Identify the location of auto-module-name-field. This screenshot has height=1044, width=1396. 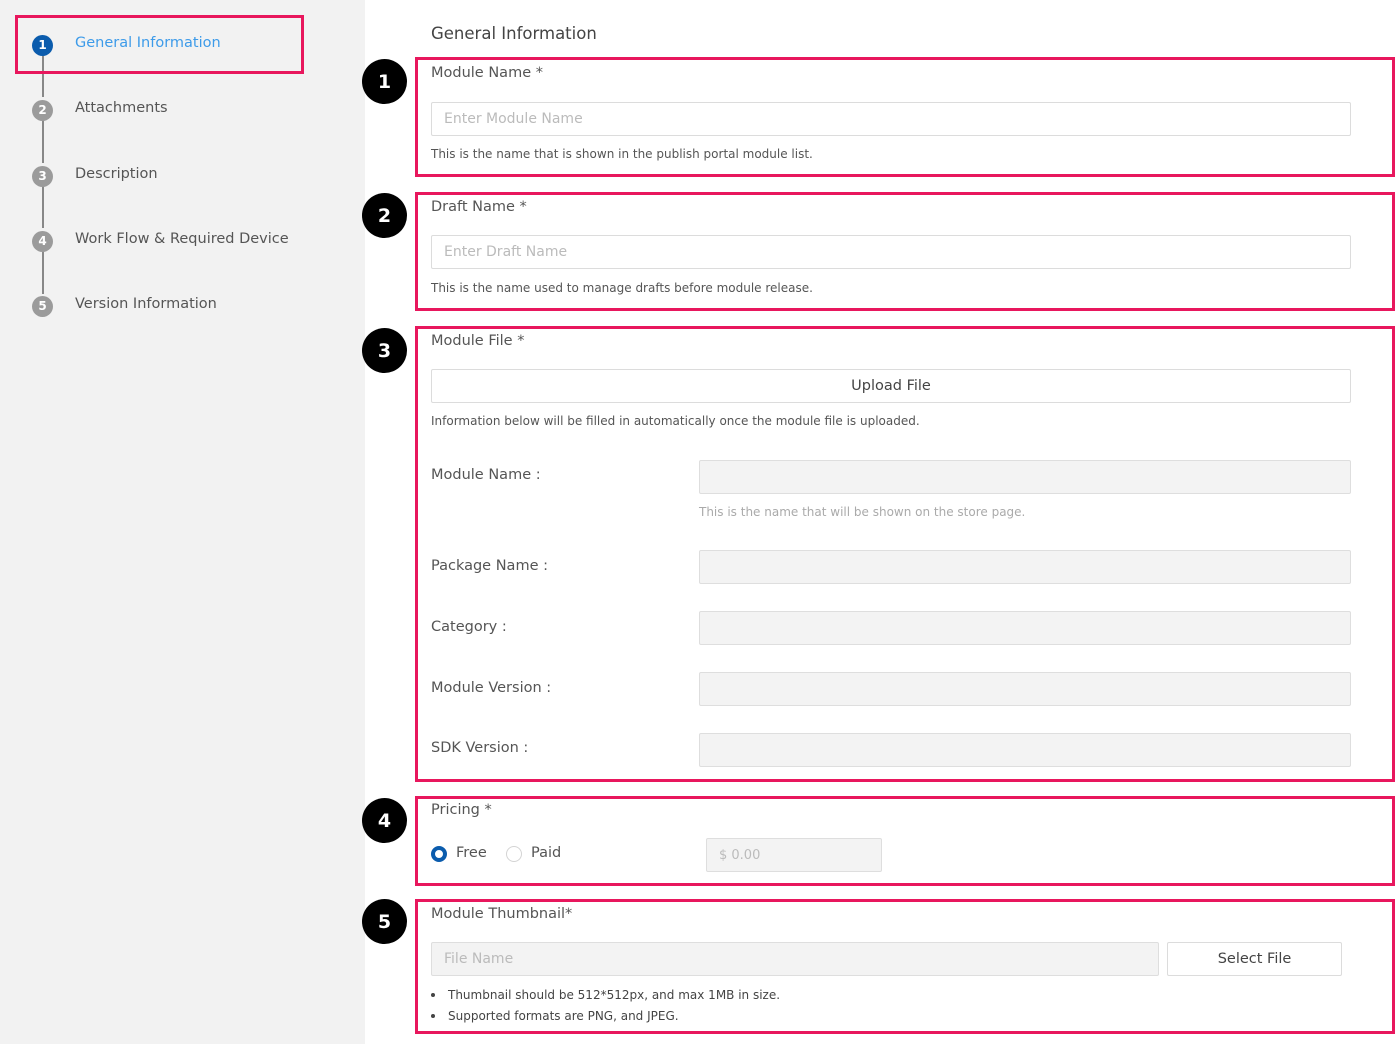
(1025, 477).